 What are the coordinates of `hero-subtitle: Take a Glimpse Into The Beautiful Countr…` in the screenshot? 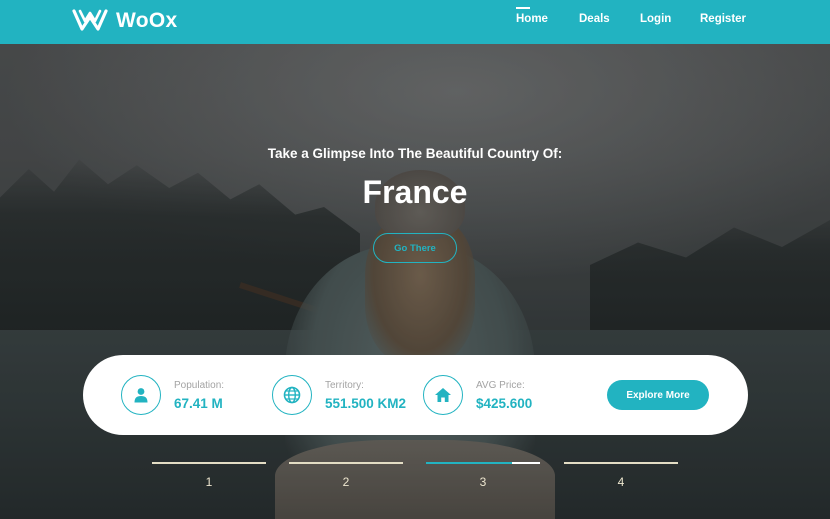 It's located at (415, 153).